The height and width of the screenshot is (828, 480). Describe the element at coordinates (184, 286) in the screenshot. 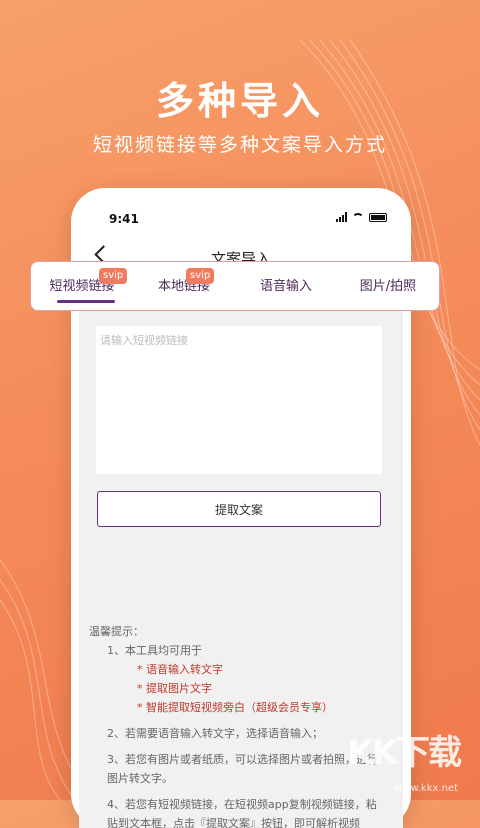

I see `tab-local-link: 本地链接 svip` at that location.